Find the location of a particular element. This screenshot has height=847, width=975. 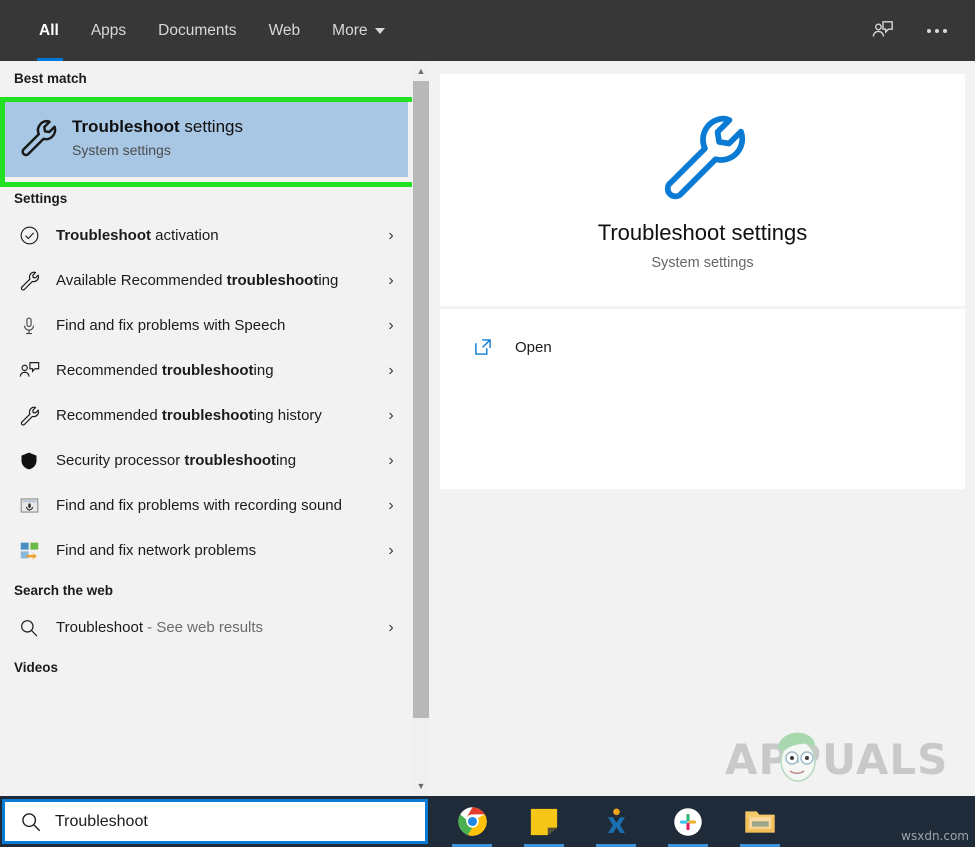

best-match-container: Troubleshoot settings System settings is located at coordinates (206, 142).